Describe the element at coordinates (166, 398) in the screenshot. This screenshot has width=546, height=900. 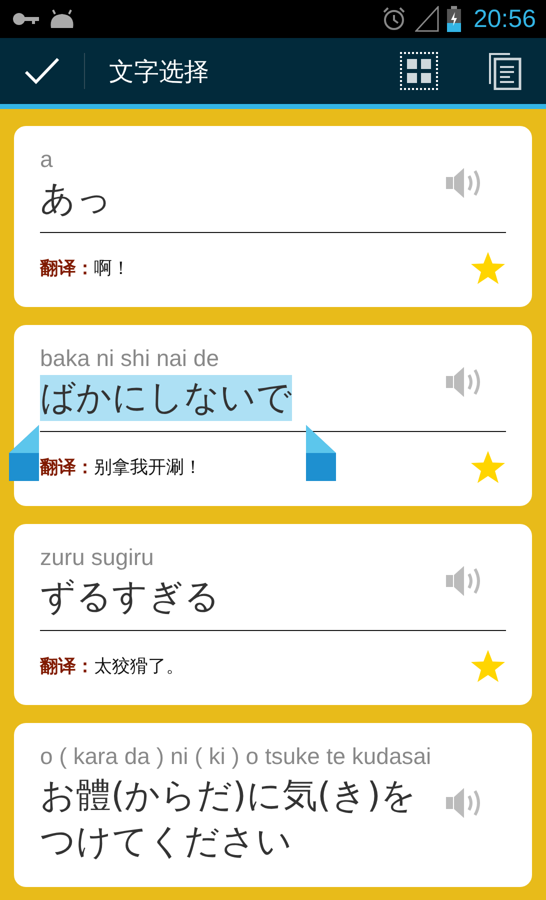
I see `phrase-text: ばかにしないで` at that location.